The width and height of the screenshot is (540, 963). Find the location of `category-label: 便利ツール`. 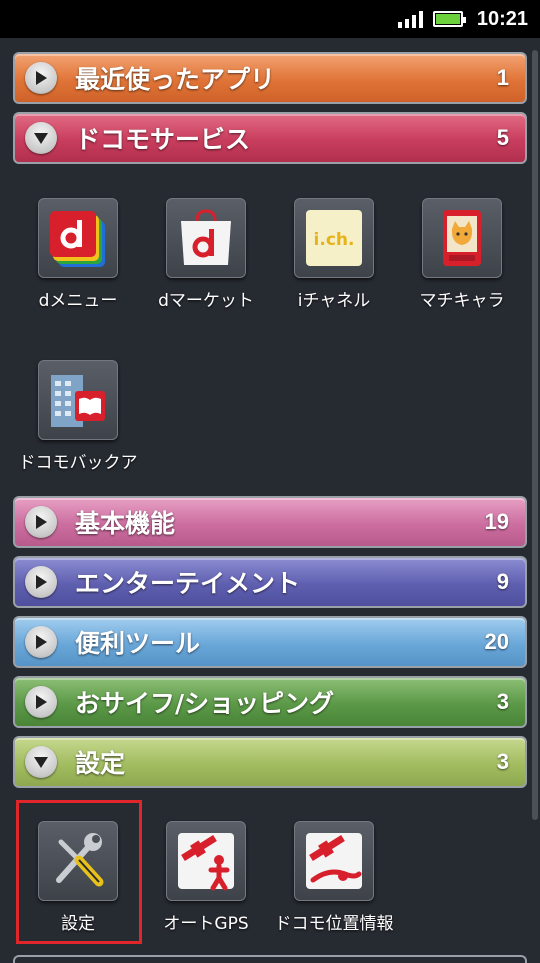

category-label: 便利ツール is located at coordinates (138, 643).